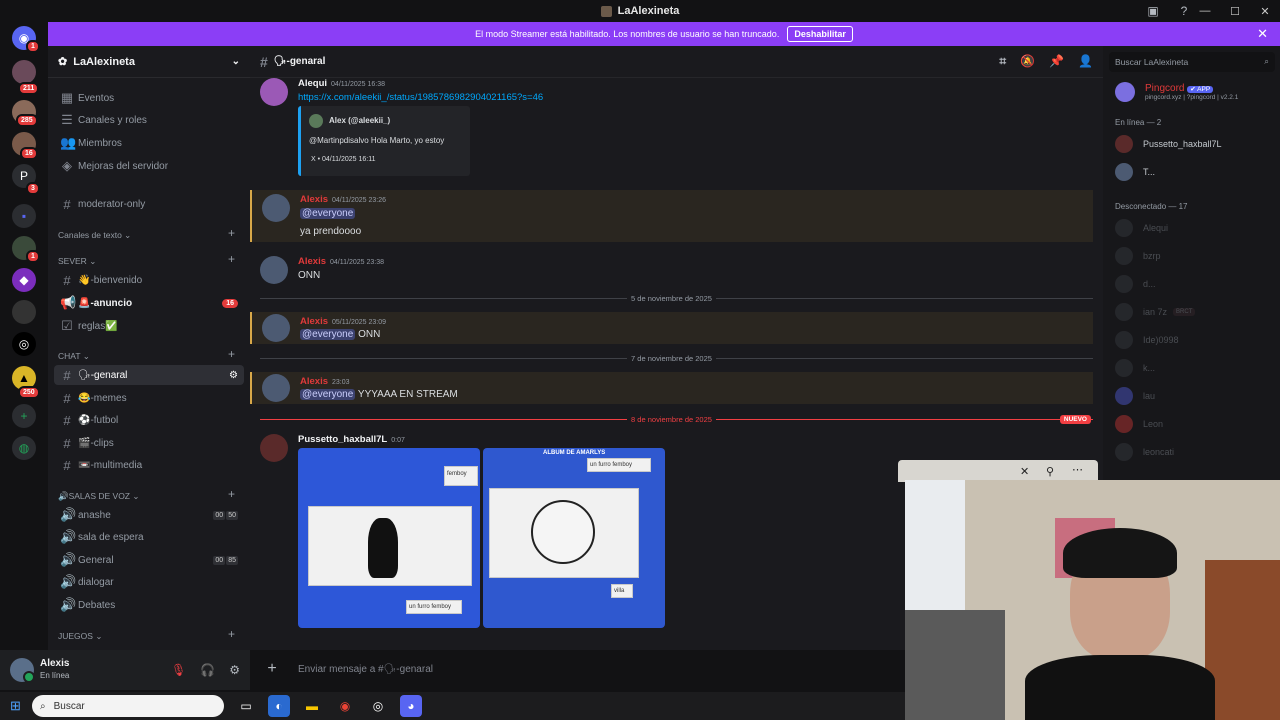 This screenshot has height=720, width=1280. Describe the element at coordinates (1195, 340) in the screenshot. I see `member-item: Ide)0998` at that location.